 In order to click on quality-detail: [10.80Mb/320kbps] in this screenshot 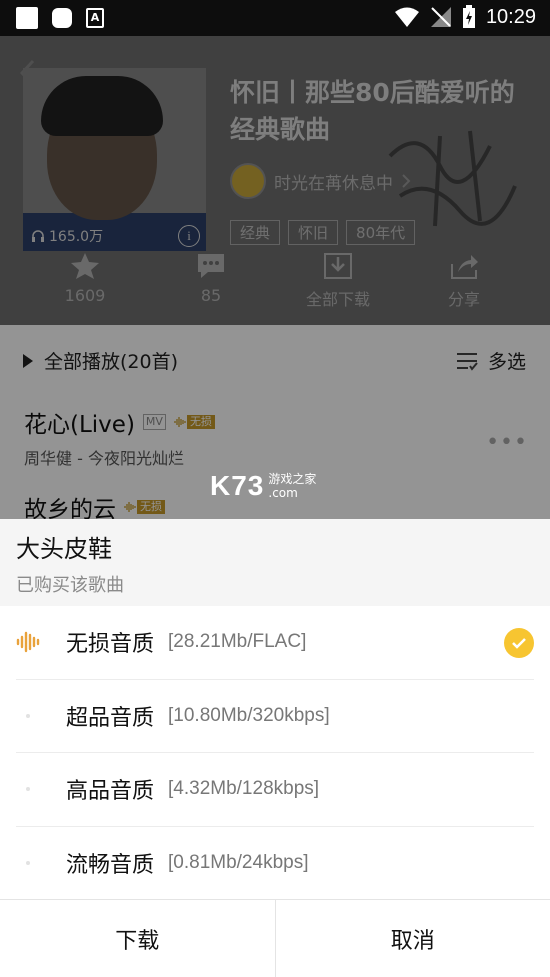, I will do `click(249, 715)`.